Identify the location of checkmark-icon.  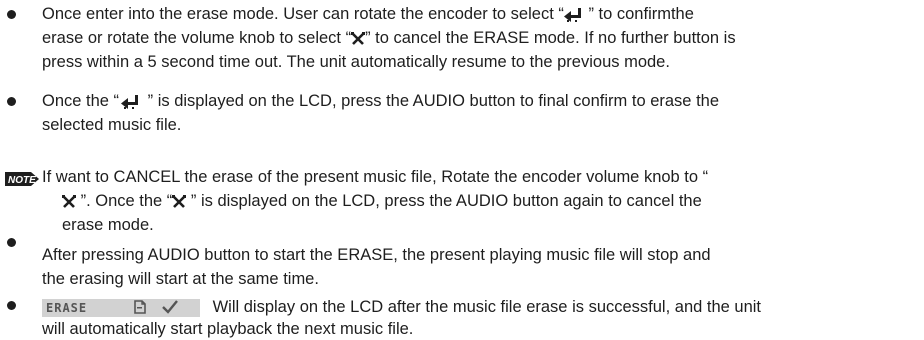
(170, 306).